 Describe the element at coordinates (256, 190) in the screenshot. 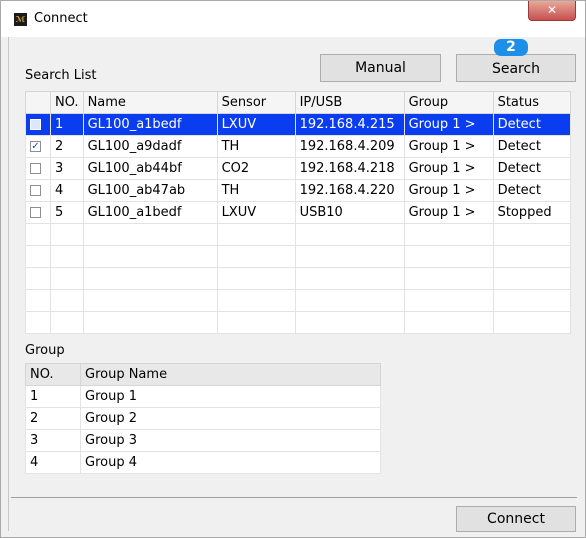

I see `row-sensor: TH` at that location.